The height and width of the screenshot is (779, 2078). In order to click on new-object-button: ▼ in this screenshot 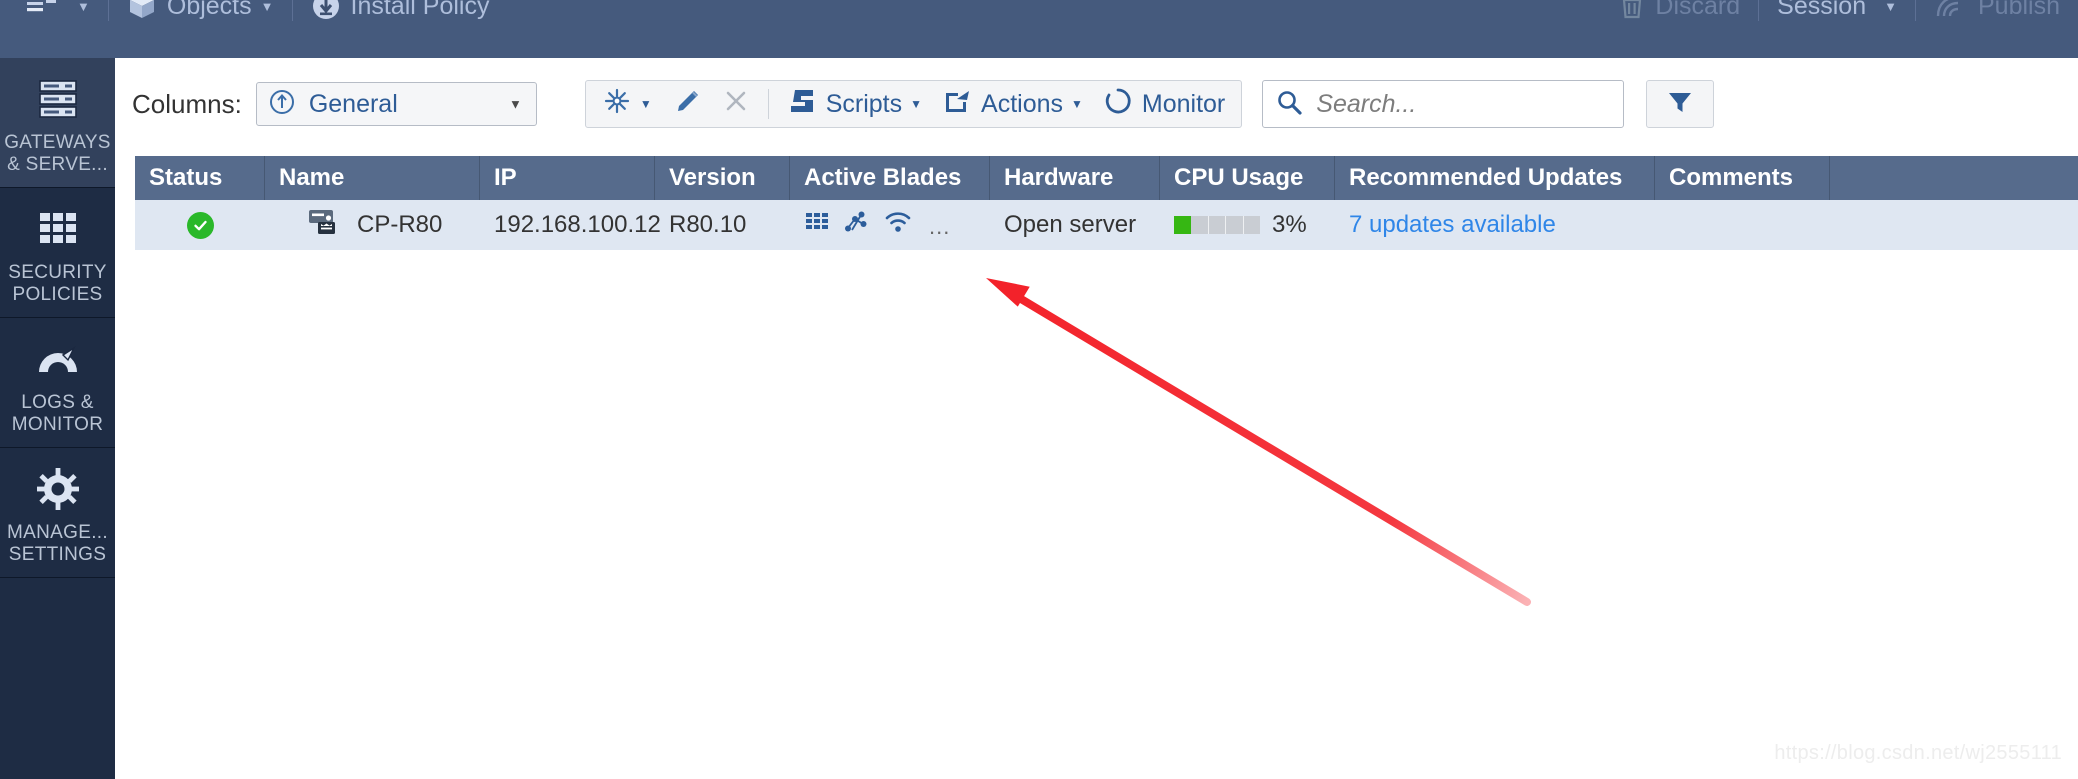, I will do `click(627, 104)`.